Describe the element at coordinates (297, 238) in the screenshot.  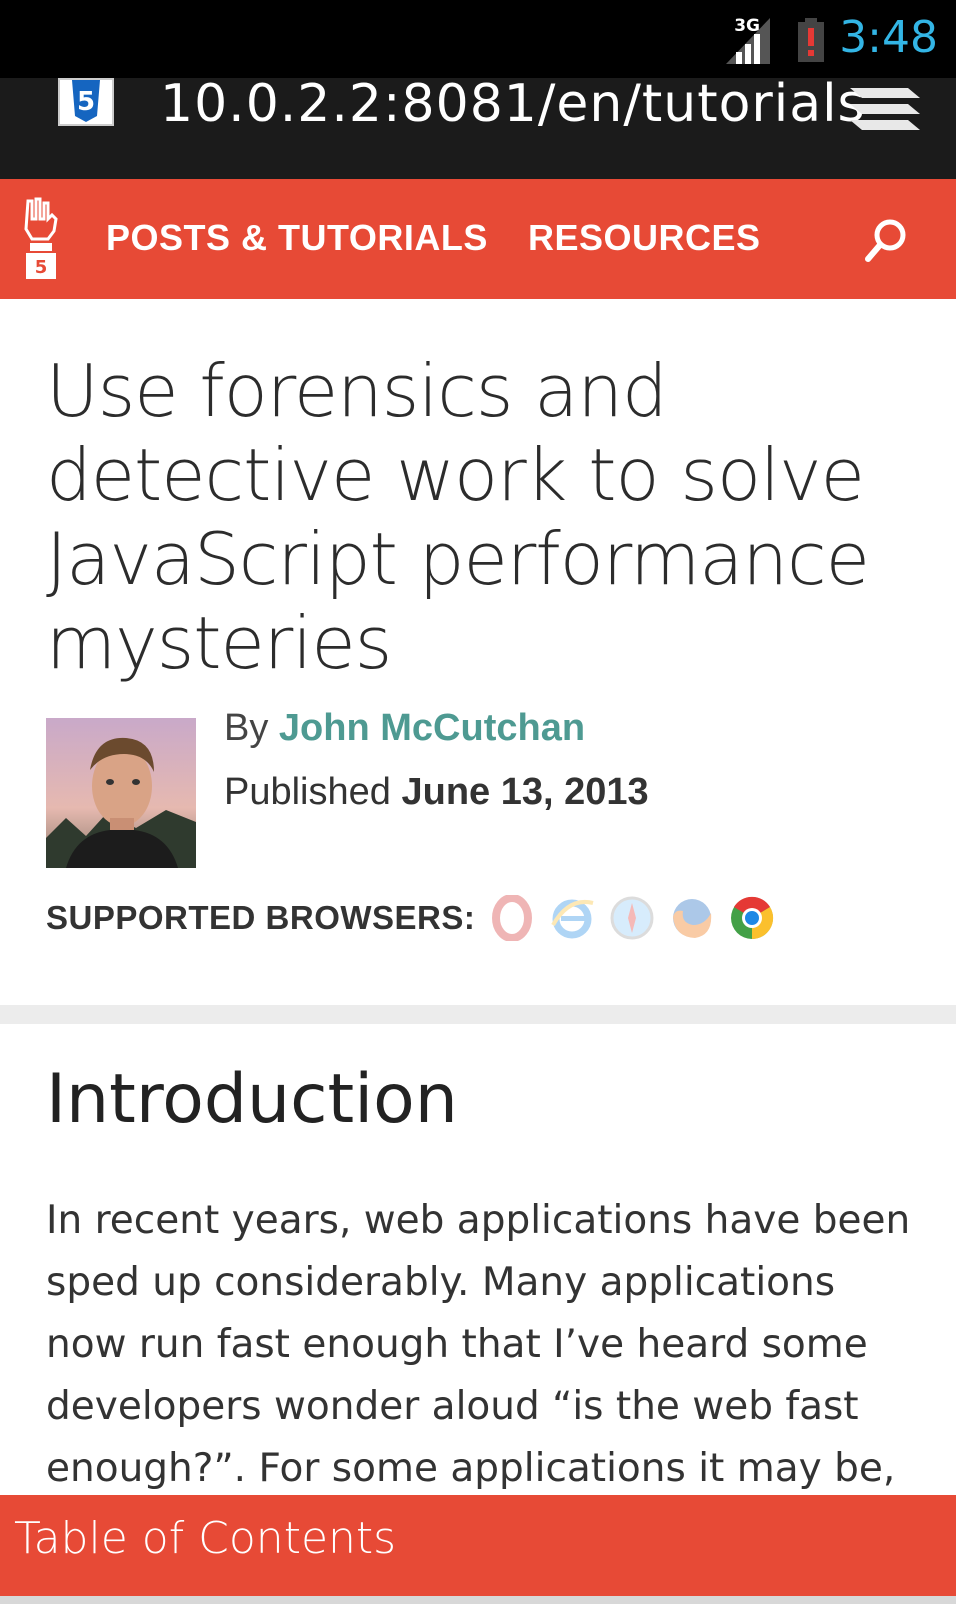
I see `nav-posts-tutorials: POSTS & TUTORIALS` at that location.